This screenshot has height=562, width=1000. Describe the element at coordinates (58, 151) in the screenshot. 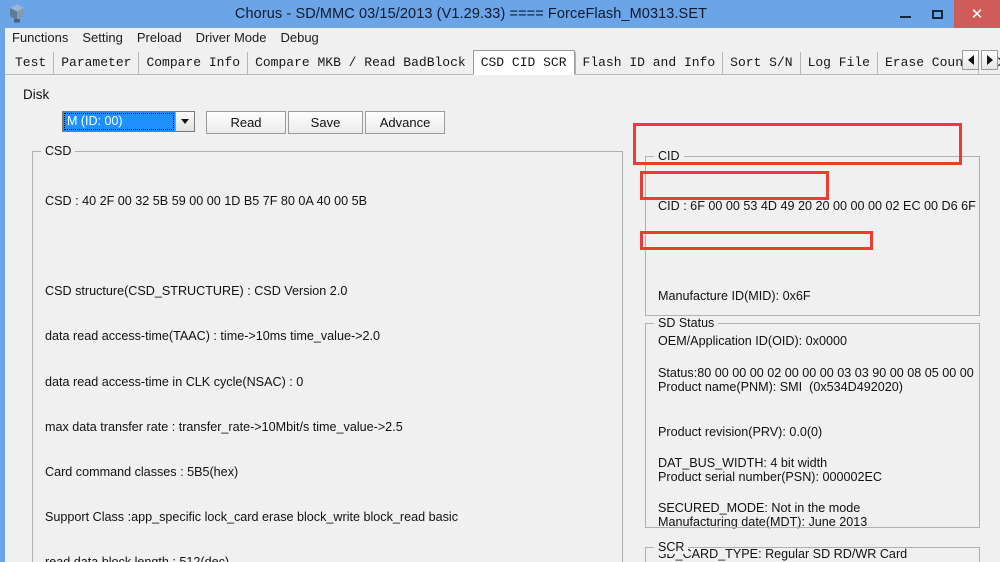

I see `csd-panel-title: CSD` at that location.